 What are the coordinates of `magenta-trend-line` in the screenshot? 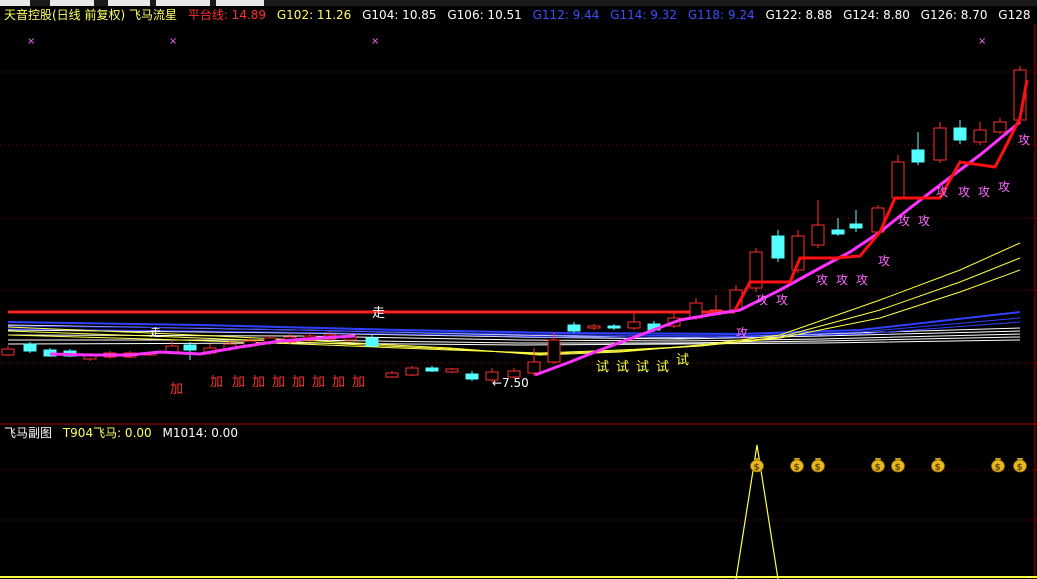 It's located at (202, 345).